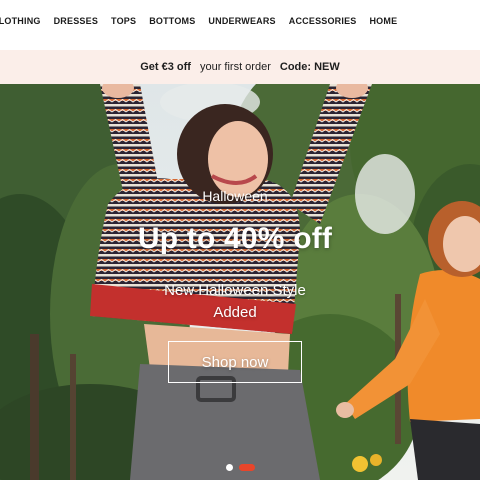 The width and height of the screenshot is (480, 480). Describe the element at coordinates (383, 21) in the screenshot. I see `nav-item-home: HOME` at that location.